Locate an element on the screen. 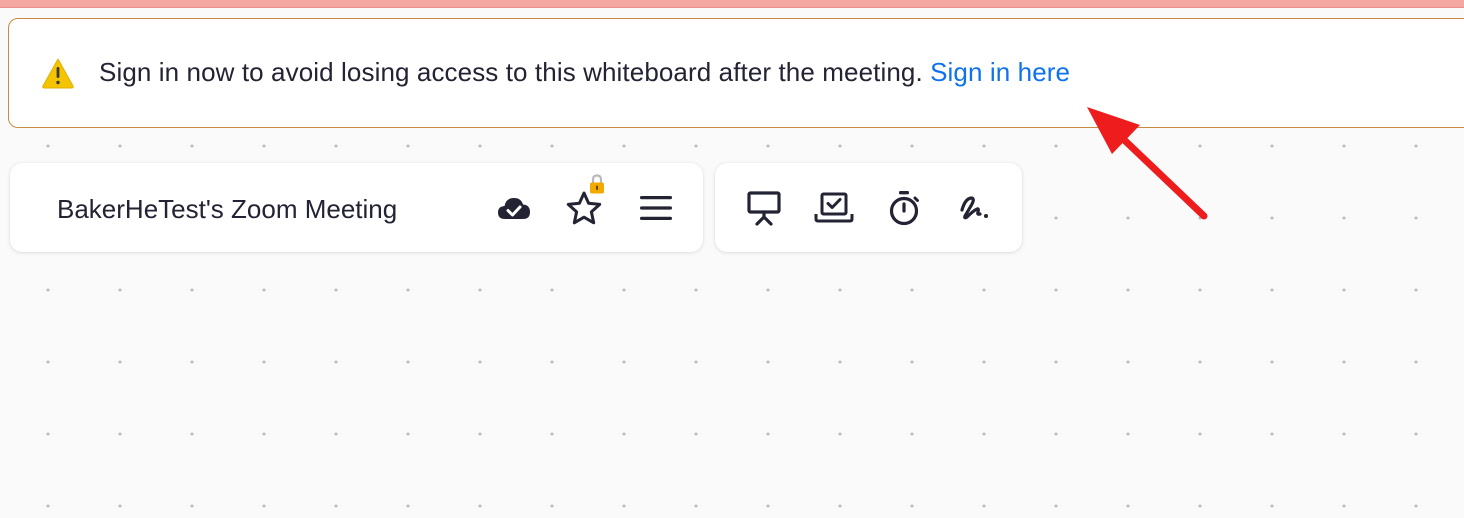 The width and height of the screenshot is (1464, 518). sign-in-link: Sign in here is located at coordinates (1000, 72).